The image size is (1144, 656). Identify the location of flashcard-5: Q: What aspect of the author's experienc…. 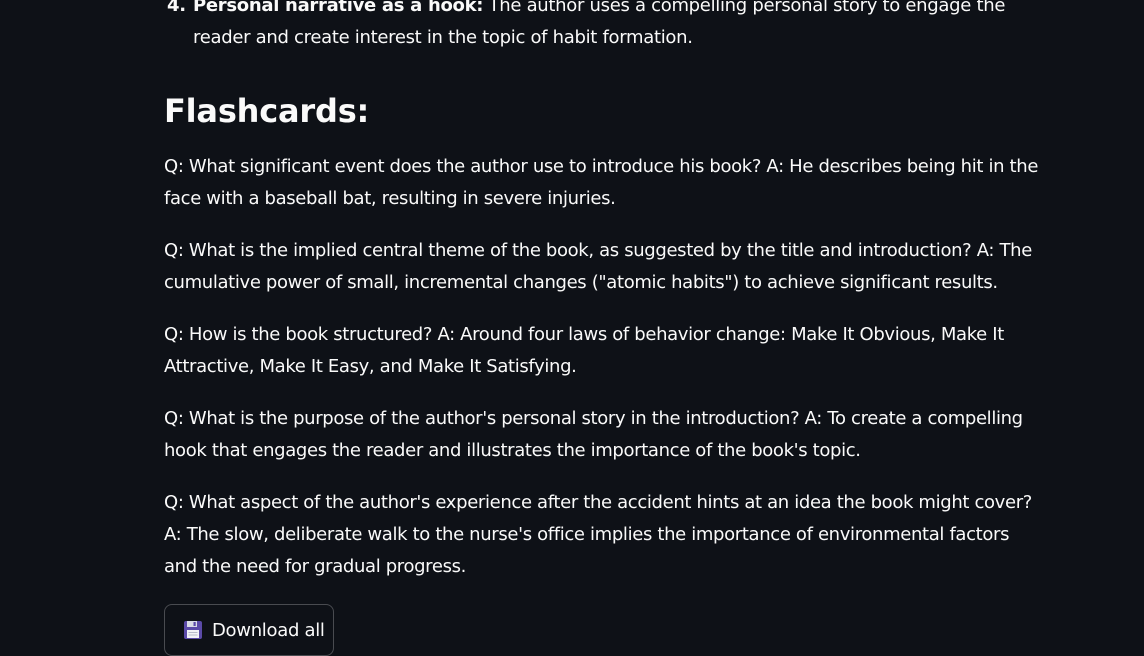
(598, 534).